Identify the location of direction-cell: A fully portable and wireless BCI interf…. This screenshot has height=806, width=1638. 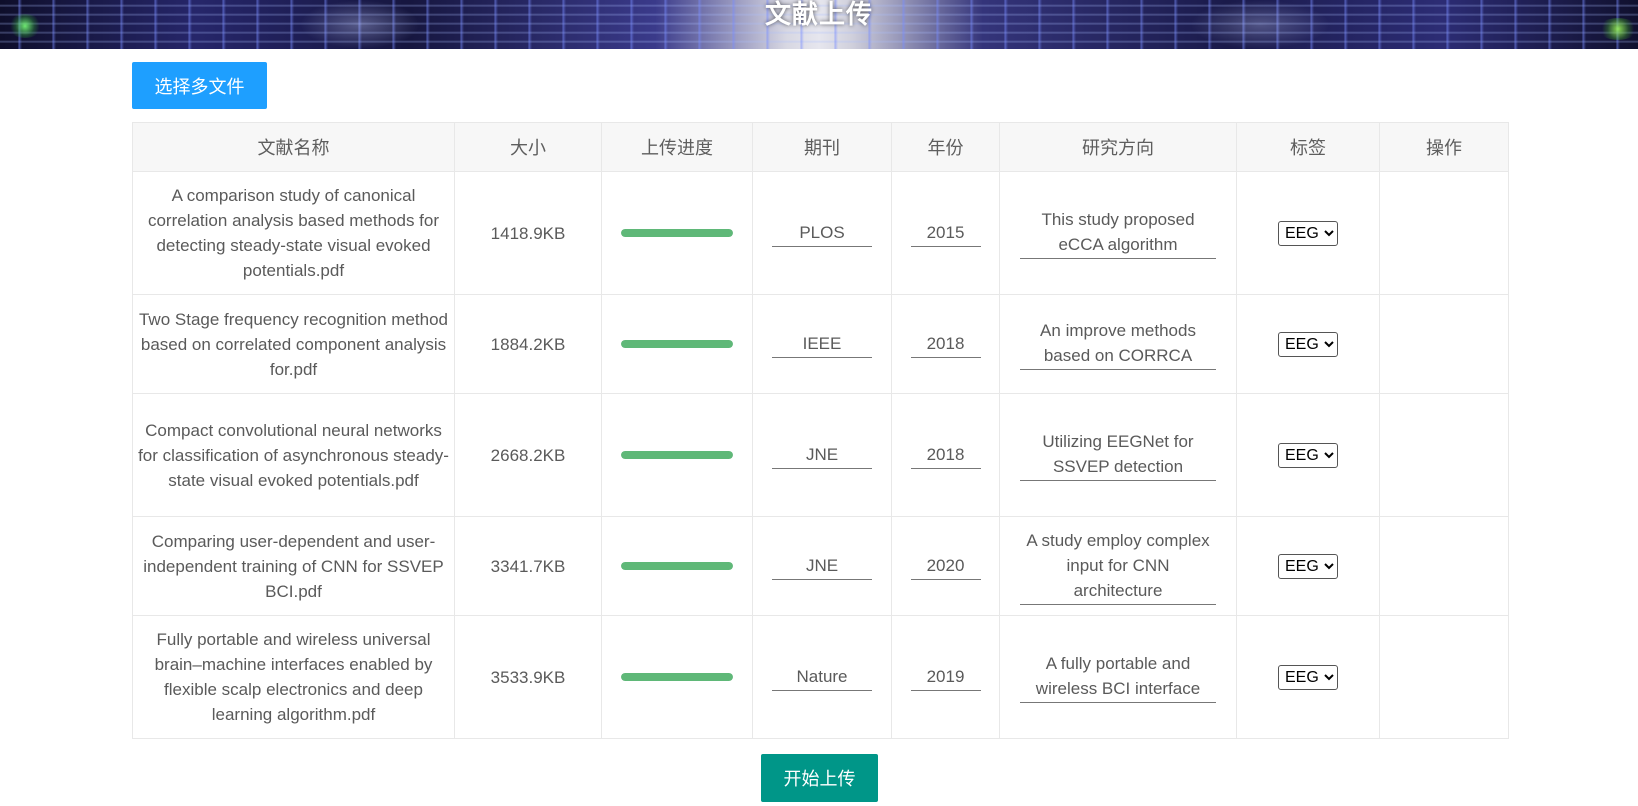
(1118, 677).